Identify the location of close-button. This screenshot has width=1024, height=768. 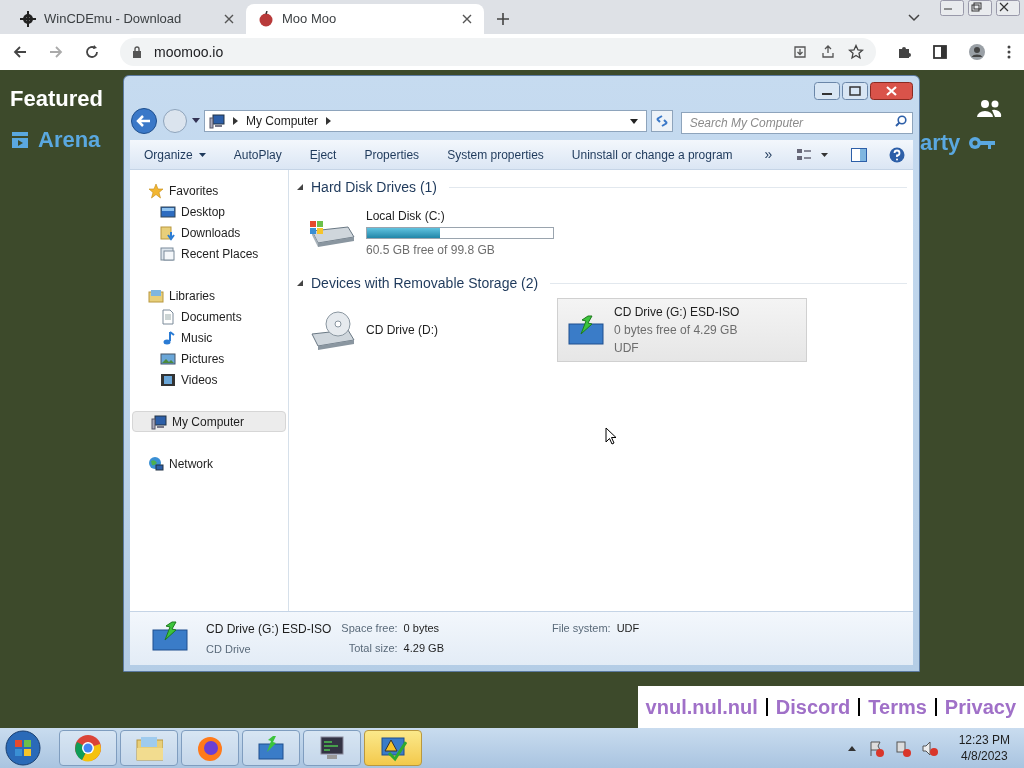
(891, 91).